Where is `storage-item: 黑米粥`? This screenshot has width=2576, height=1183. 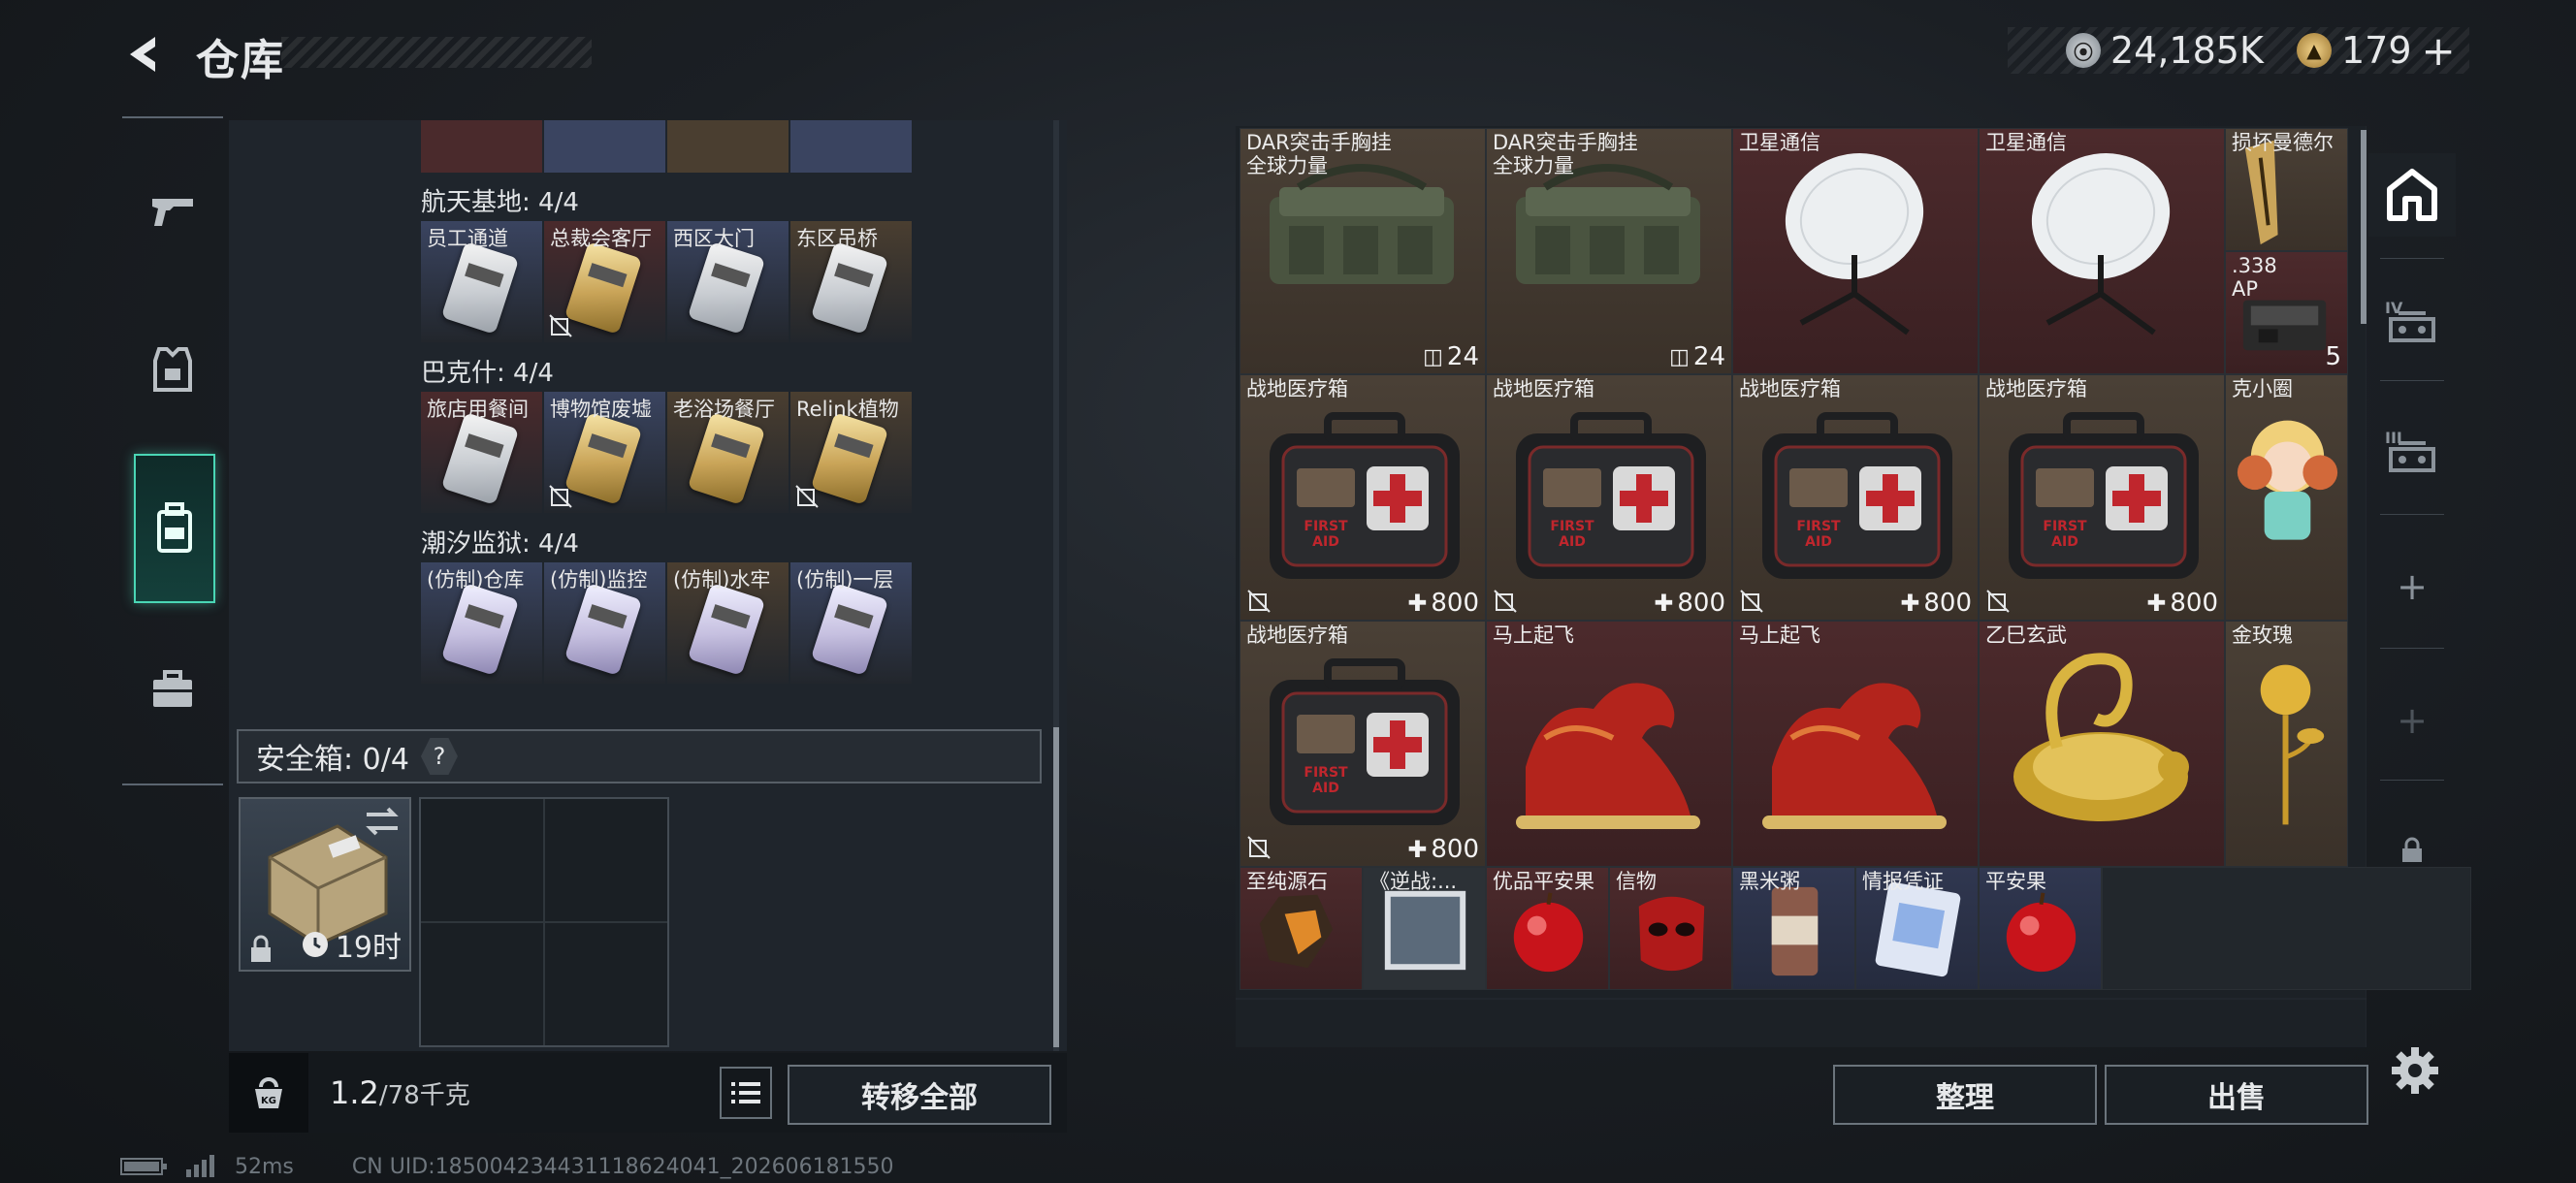 storage-item: 黑米粥 is located at coordinates (1793, 928).